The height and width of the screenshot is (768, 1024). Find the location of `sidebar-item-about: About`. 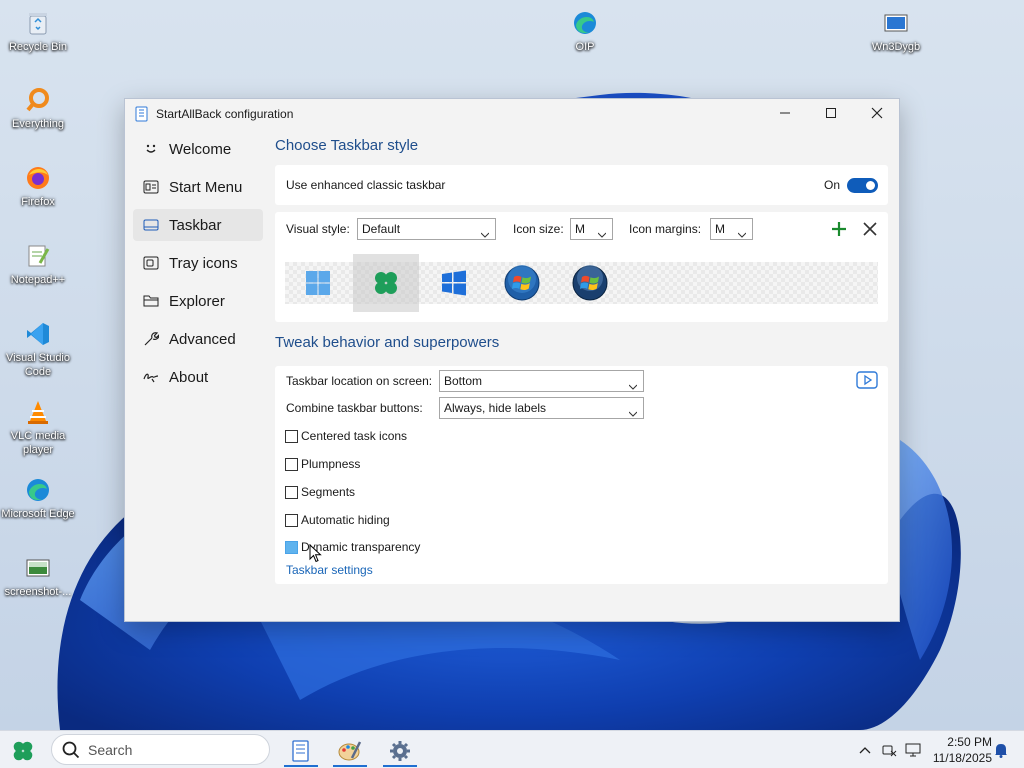

sidebar-item-about: About is located at coordinates (198, 377).